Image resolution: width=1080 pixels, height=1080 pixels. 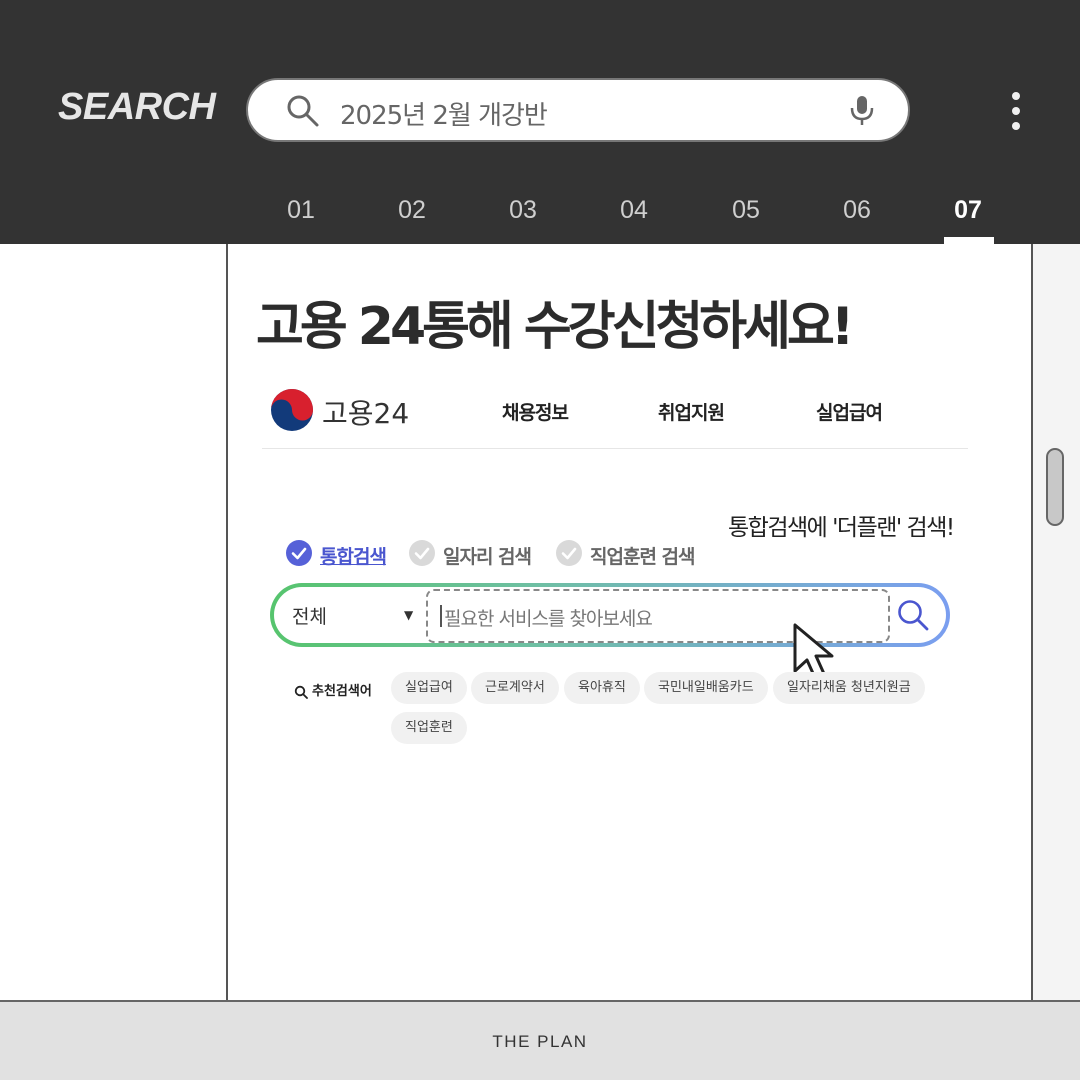 I want to click on search-submit-icon, so click(x=913, y=617).